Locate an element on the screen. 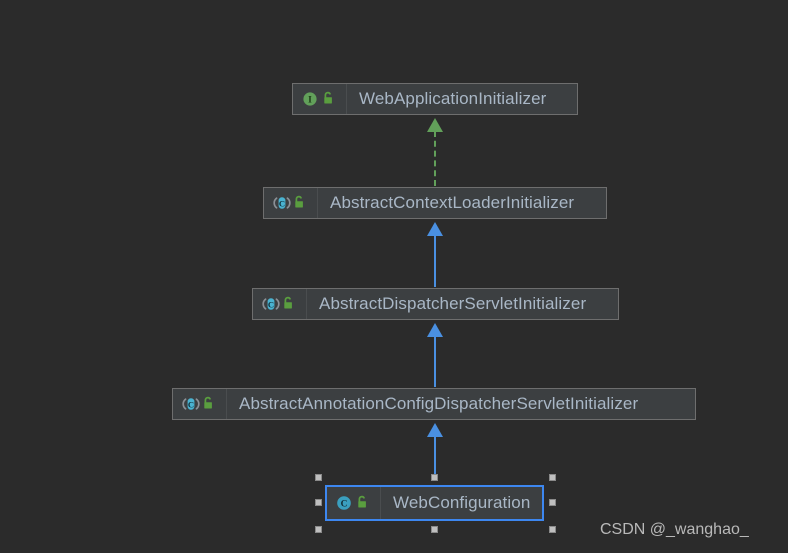 Image resolution: width=788 pixels, height=553 pixels. selection-handle-bottom-right is located at coordinates (552, 529).